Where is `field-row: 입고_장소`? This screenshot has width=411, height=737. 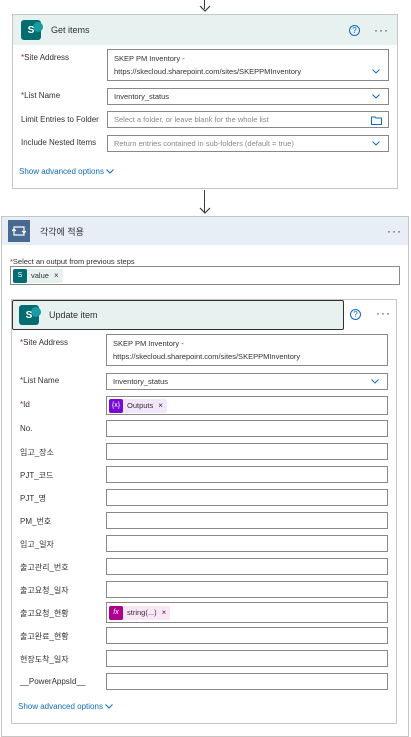
field-row: 입고_장소 is located at coordinates (205, 451).